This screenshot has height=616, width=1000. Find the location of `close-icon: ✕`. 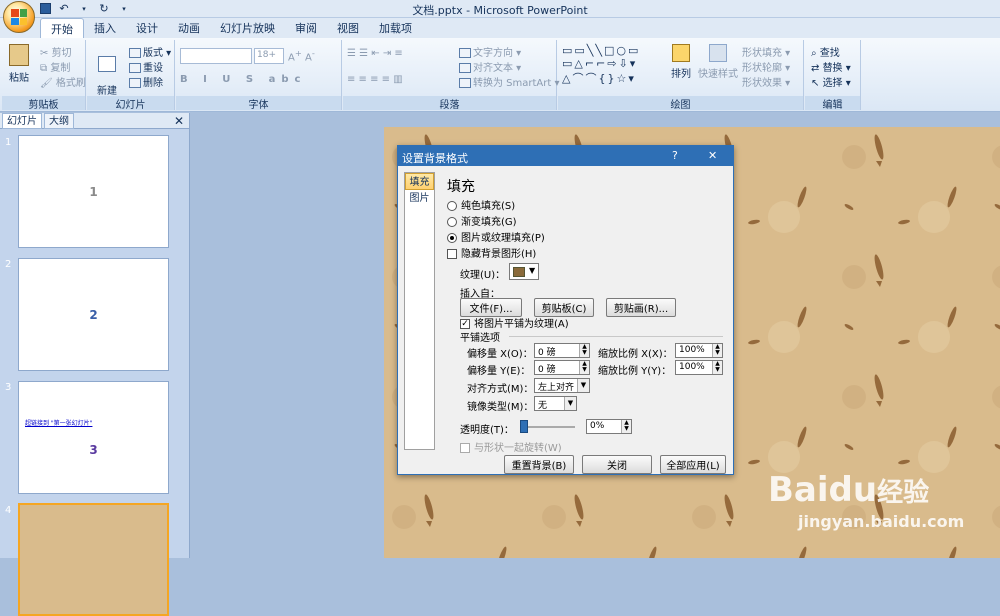

close-icon: ✕ is located at coordinates (712, 155).